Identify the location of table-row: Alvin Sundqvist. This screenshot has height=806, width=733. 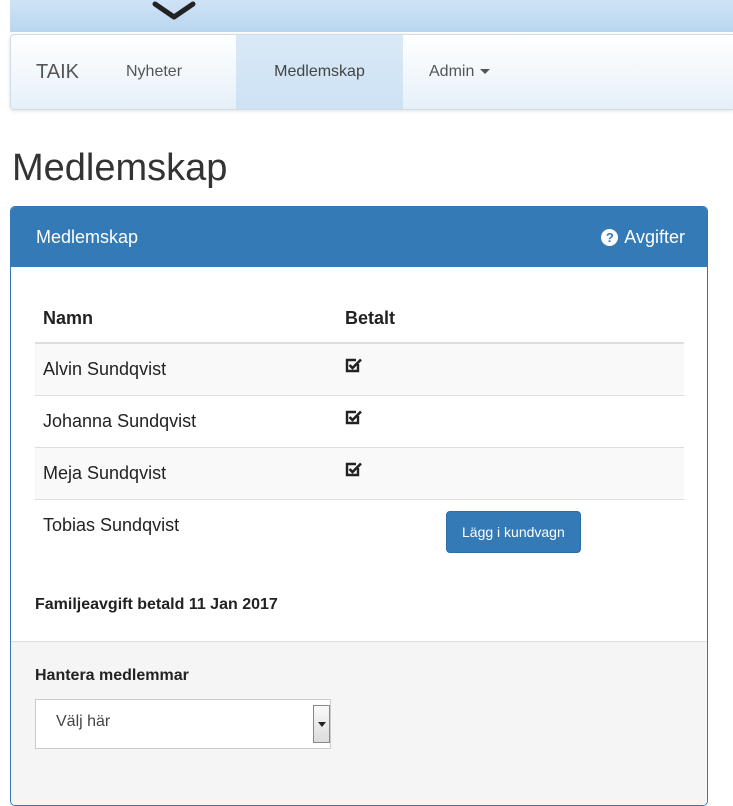
(359, 369).